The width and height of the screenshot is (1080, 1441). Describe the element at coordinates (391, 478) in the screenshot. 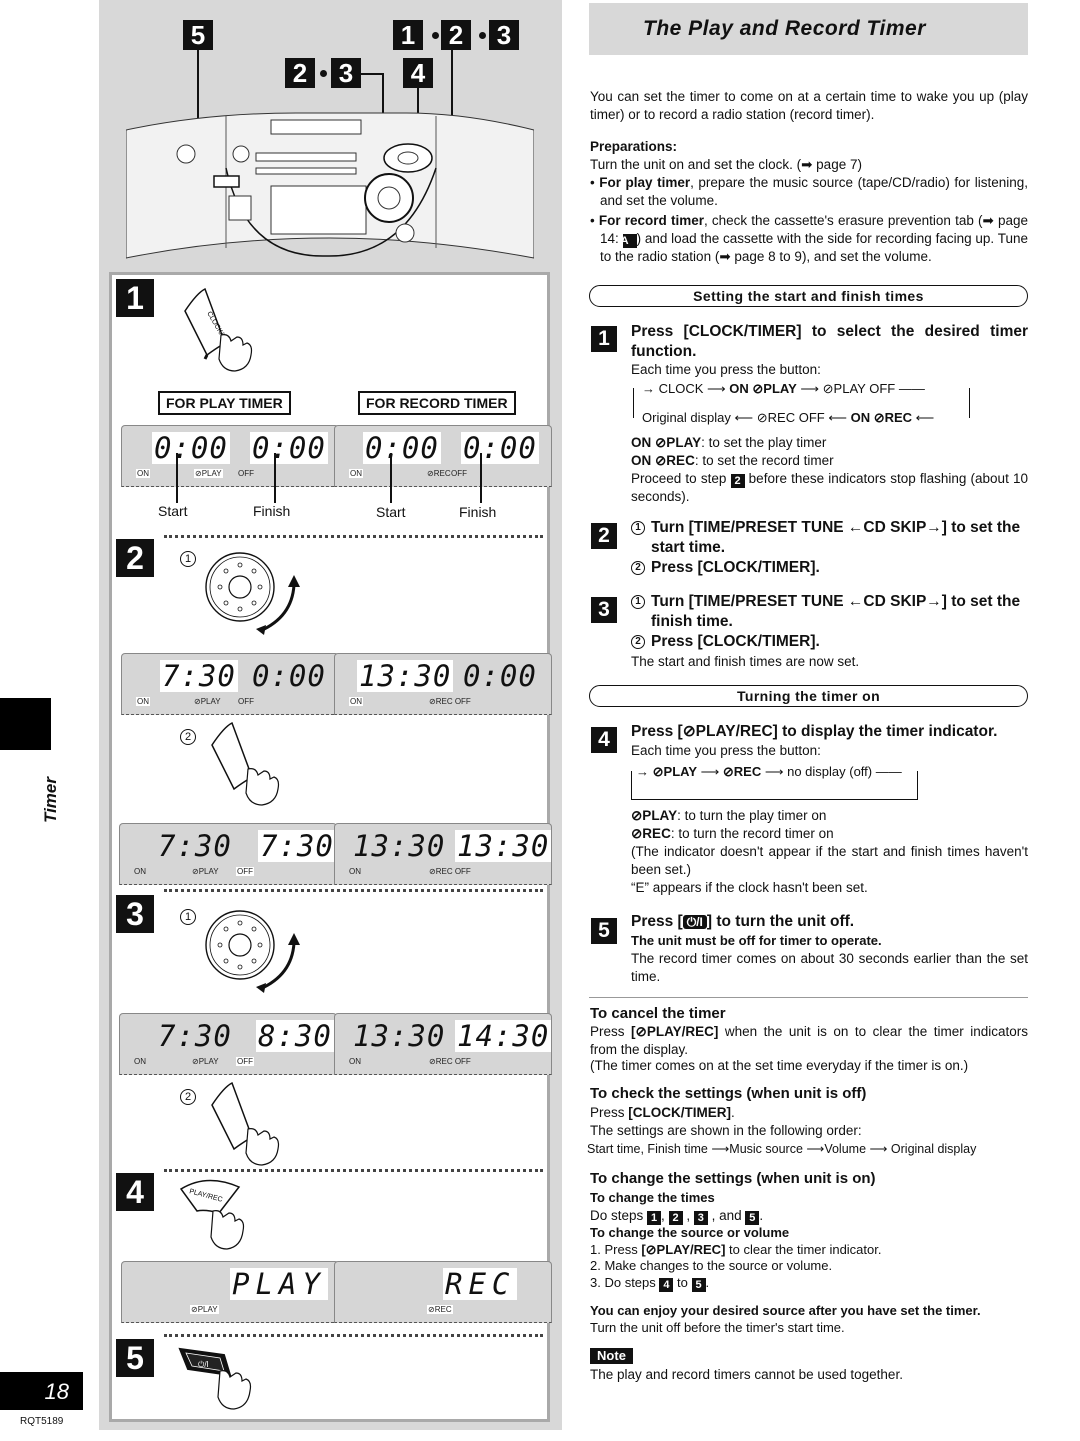

I see `start-pointer` at that location.